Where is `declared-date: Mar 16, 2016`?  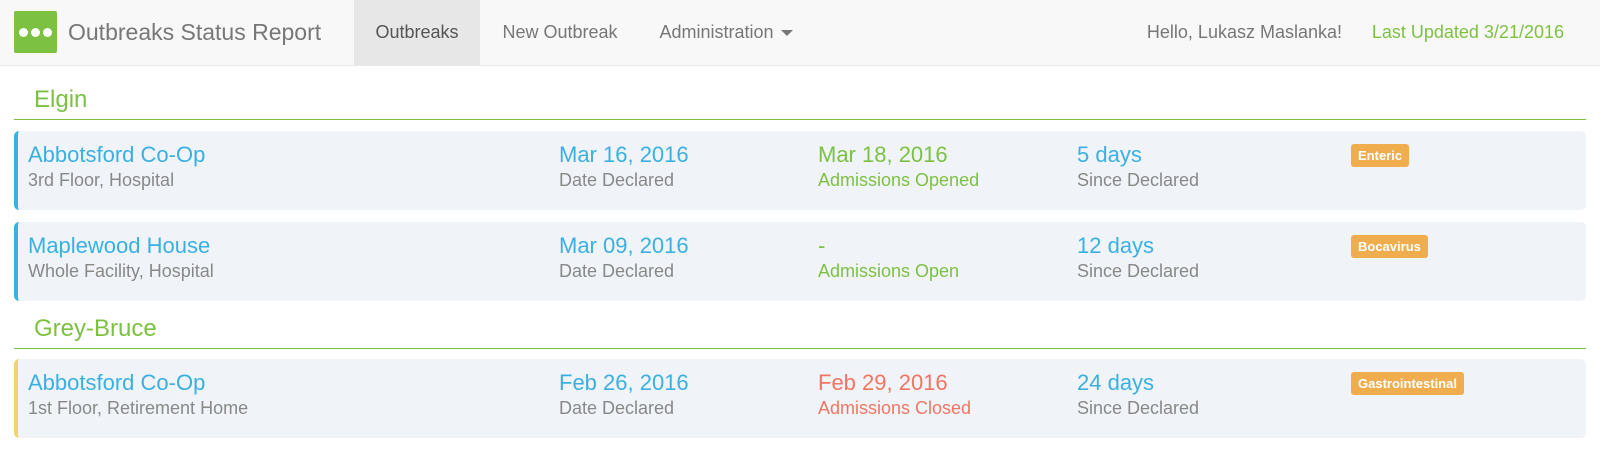 declared-date: Mar 16, 2016 is located at coordinates (624, 154).